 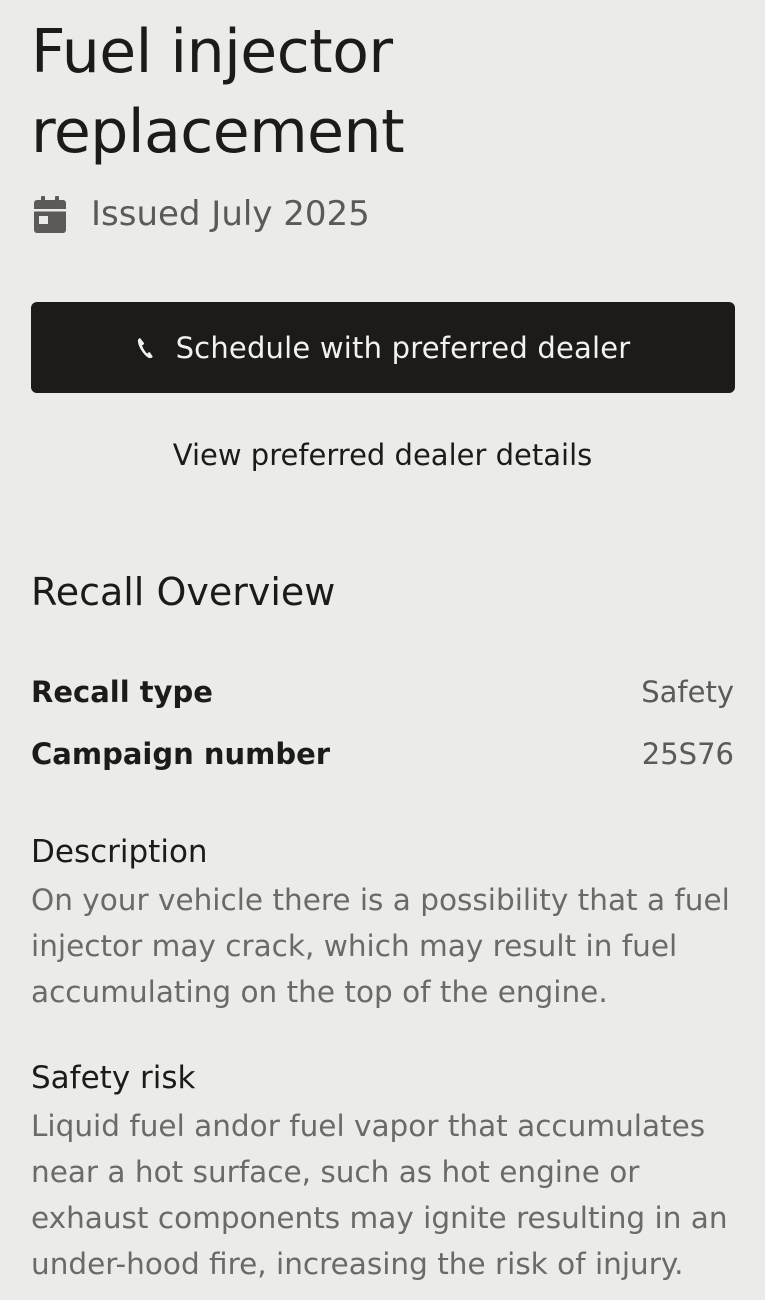 What do you see at coordinates (382, 754) in the screenshot?
I see `campaign-number-row: Campaign number 25S76` at bounding box center [382, 754].